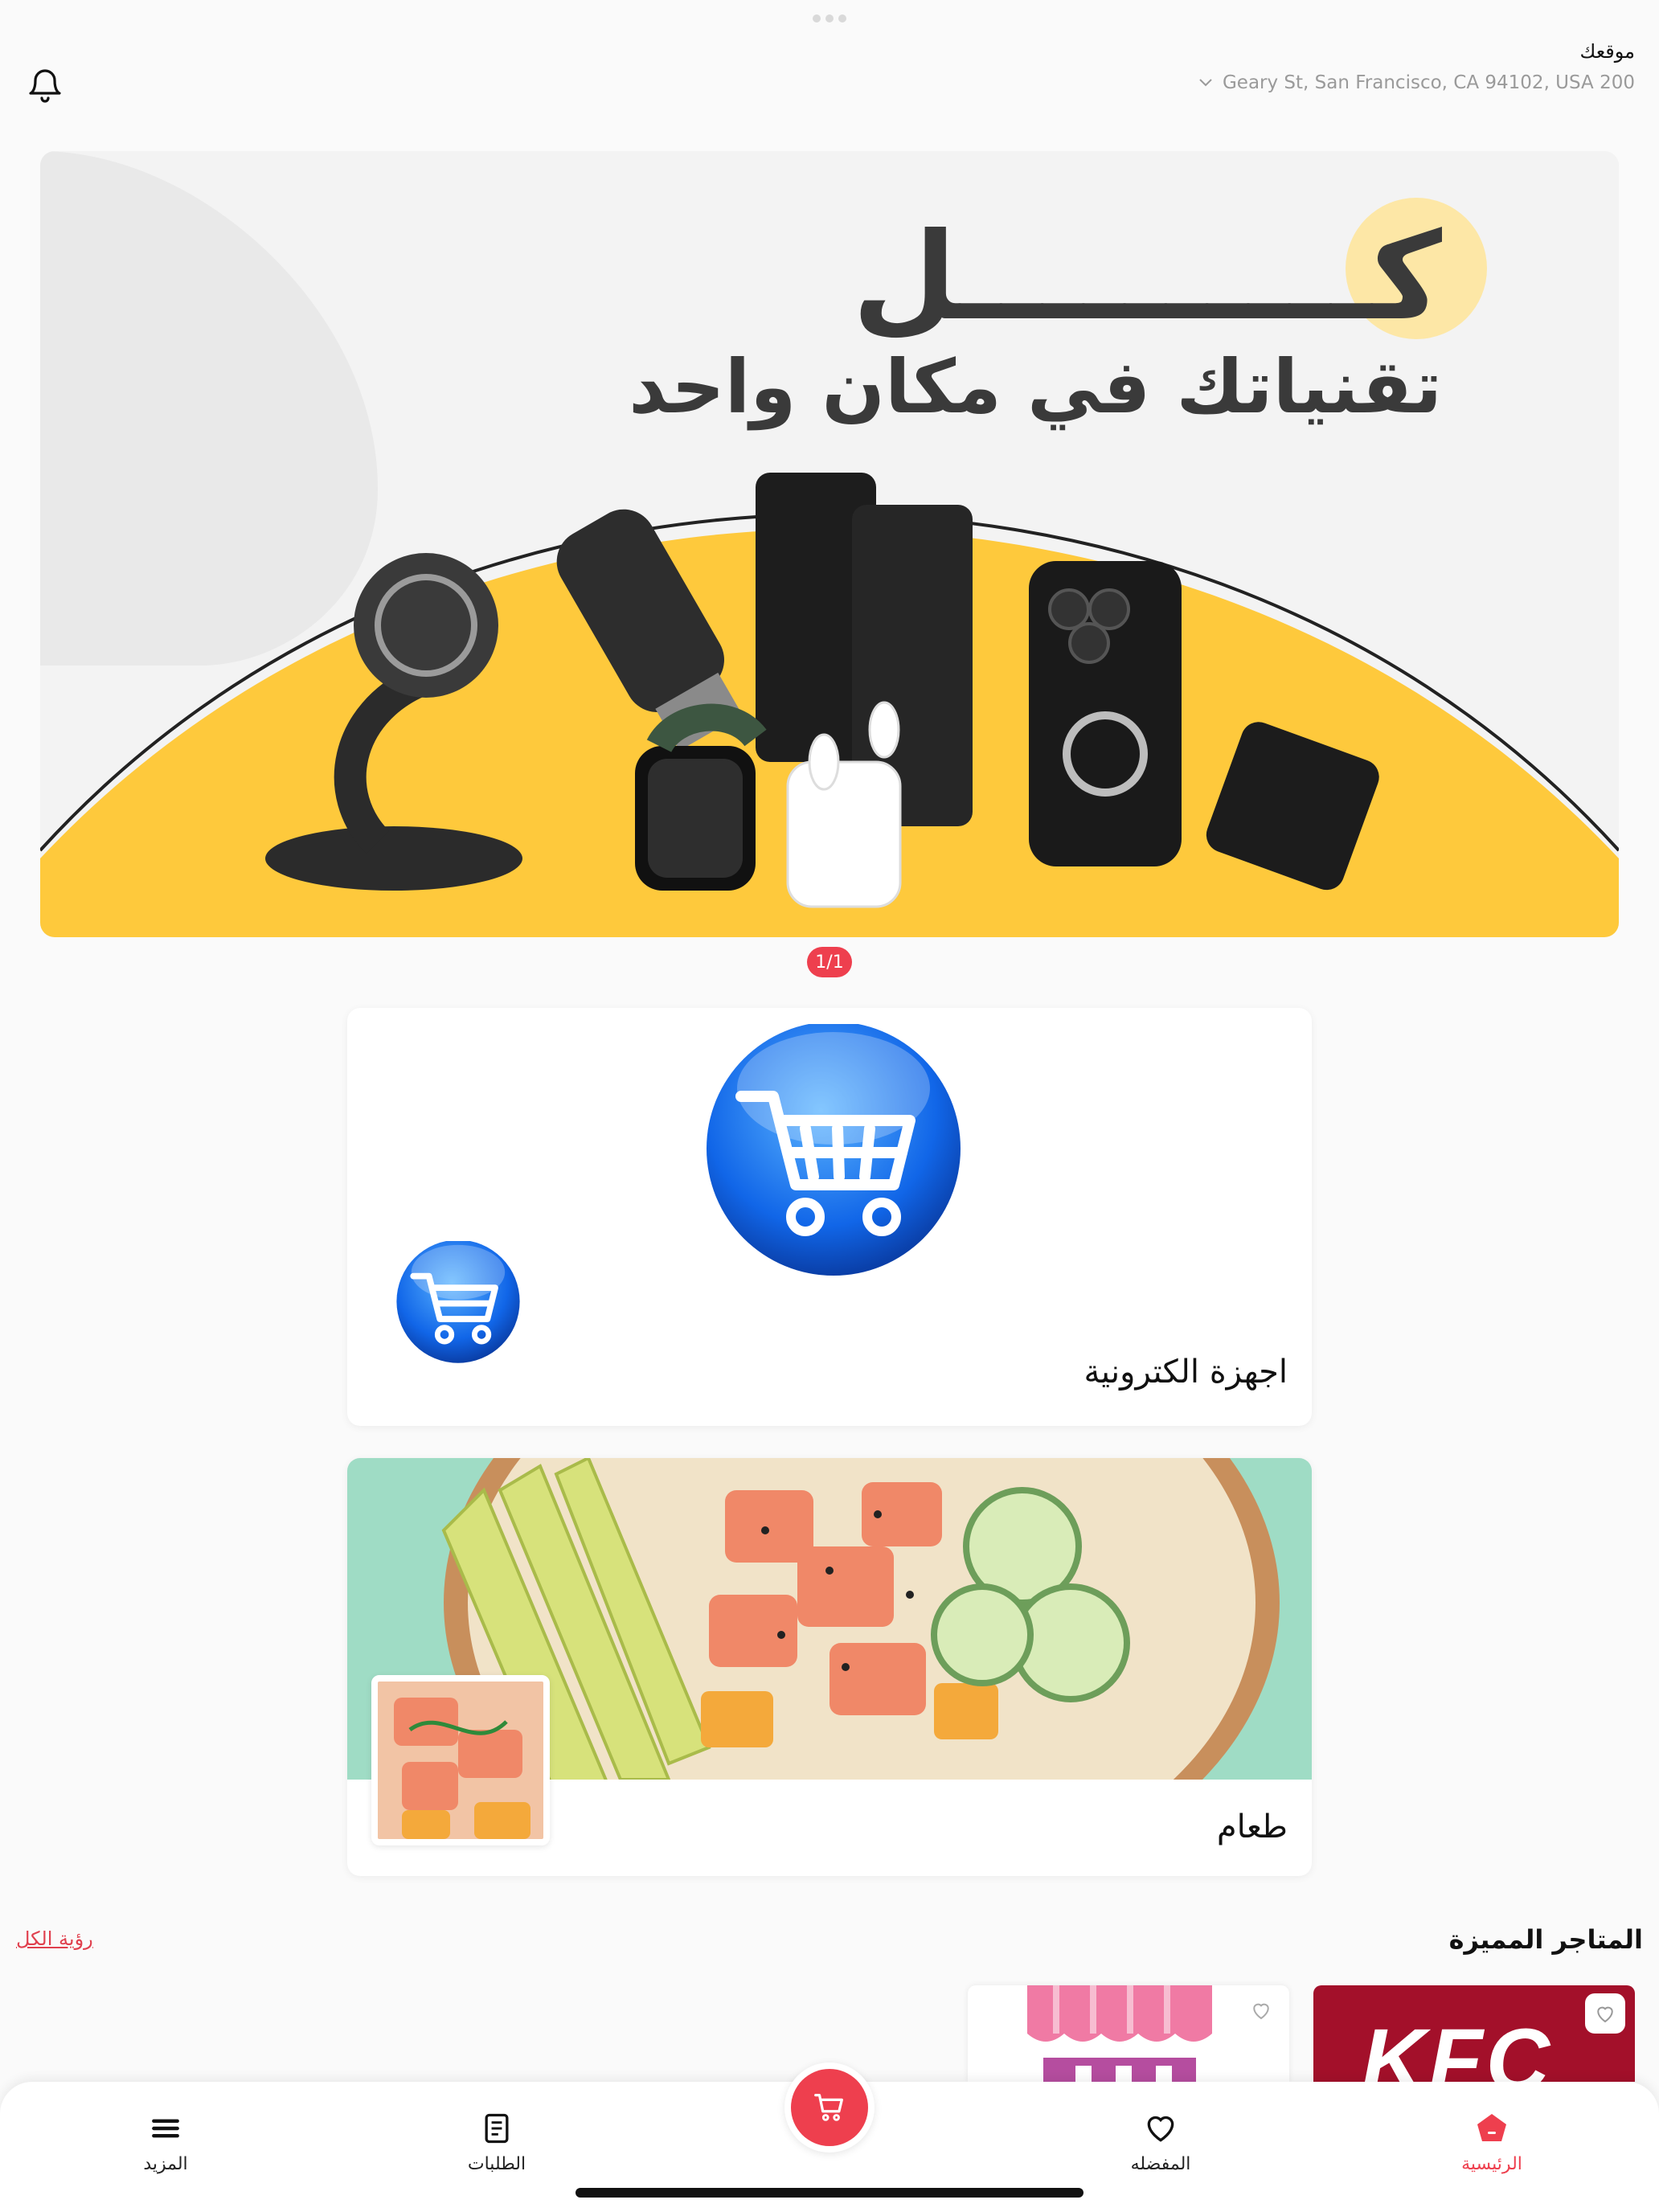 This screenshot has width=1659, height=2212. I want to click on banner-headline-top: كــــــــــل, so click(1147, 277).